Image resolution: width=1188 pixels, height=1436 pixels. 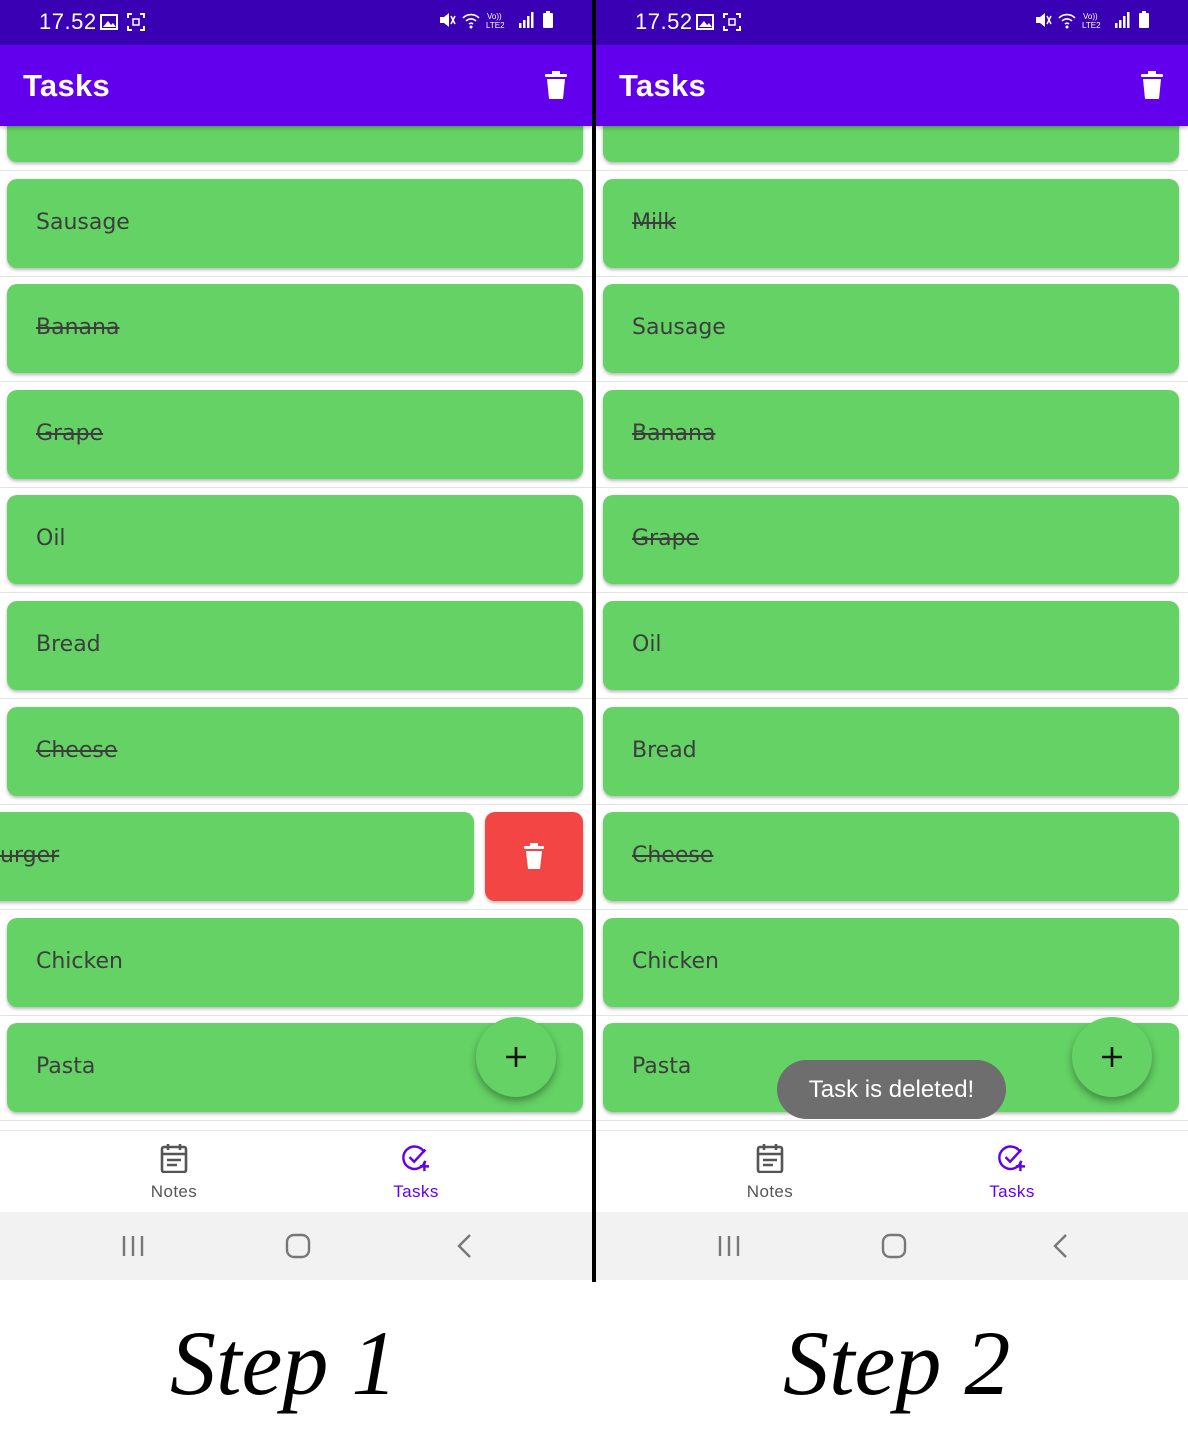 I want to click on task-label: Chicken, so click(x=79, y=961).